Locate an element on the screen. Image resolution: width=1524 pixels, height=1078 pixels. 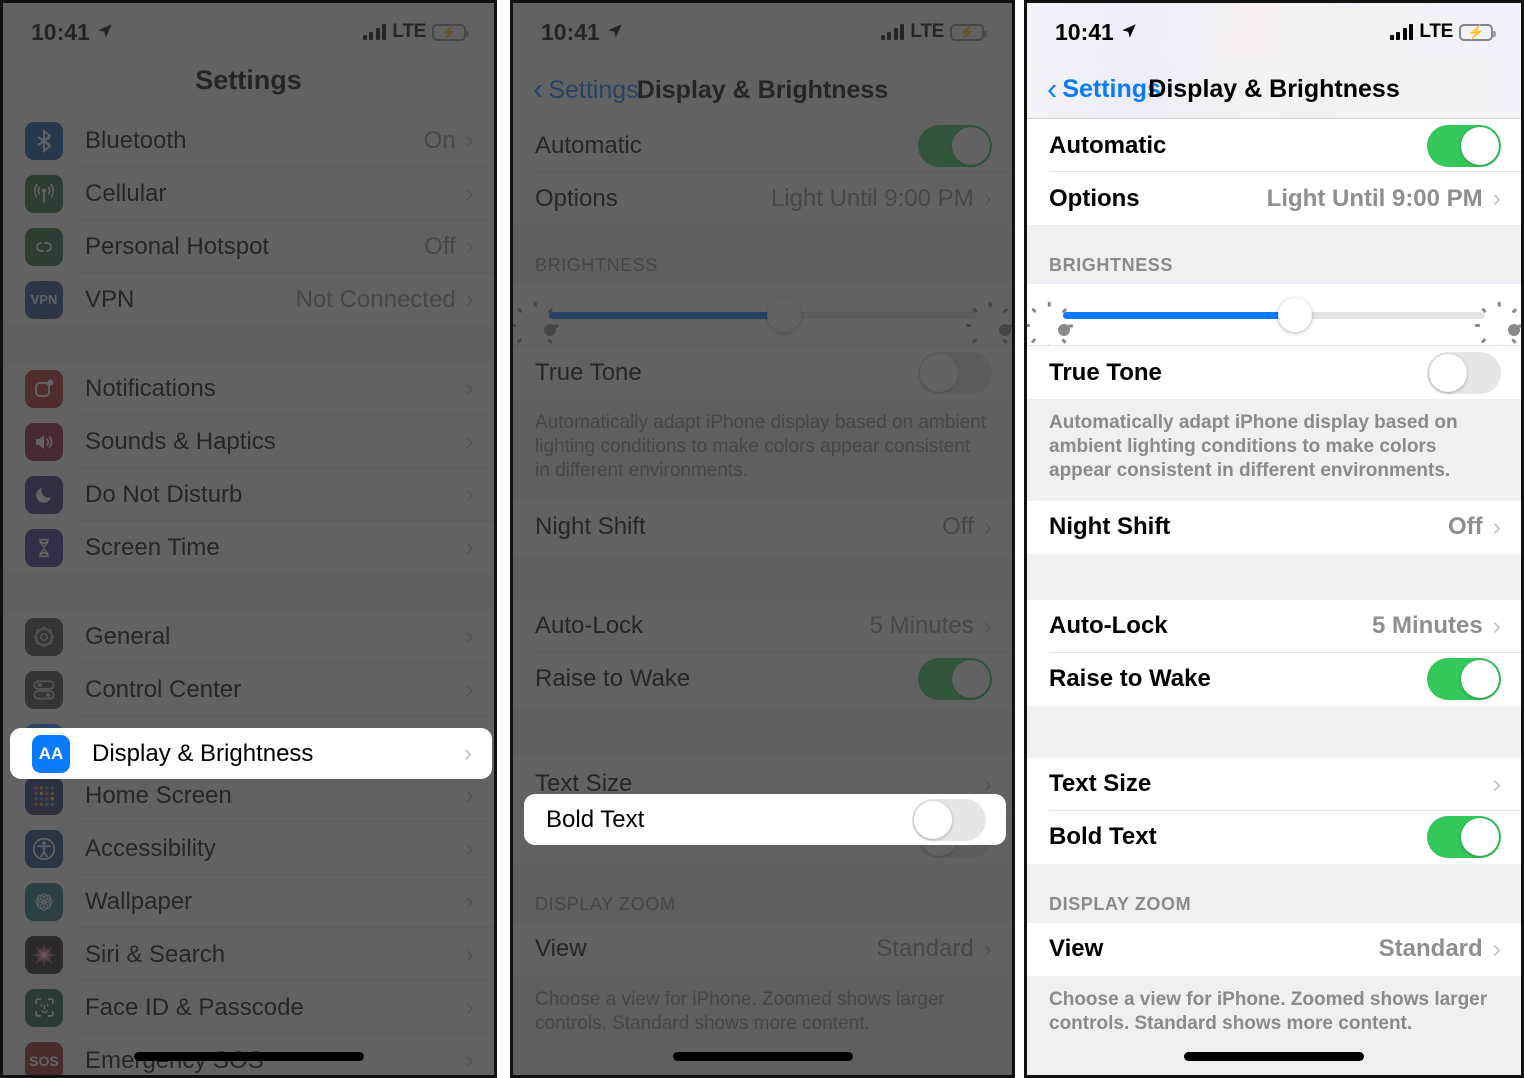
siri-icon is located at coordinates (44, 954).